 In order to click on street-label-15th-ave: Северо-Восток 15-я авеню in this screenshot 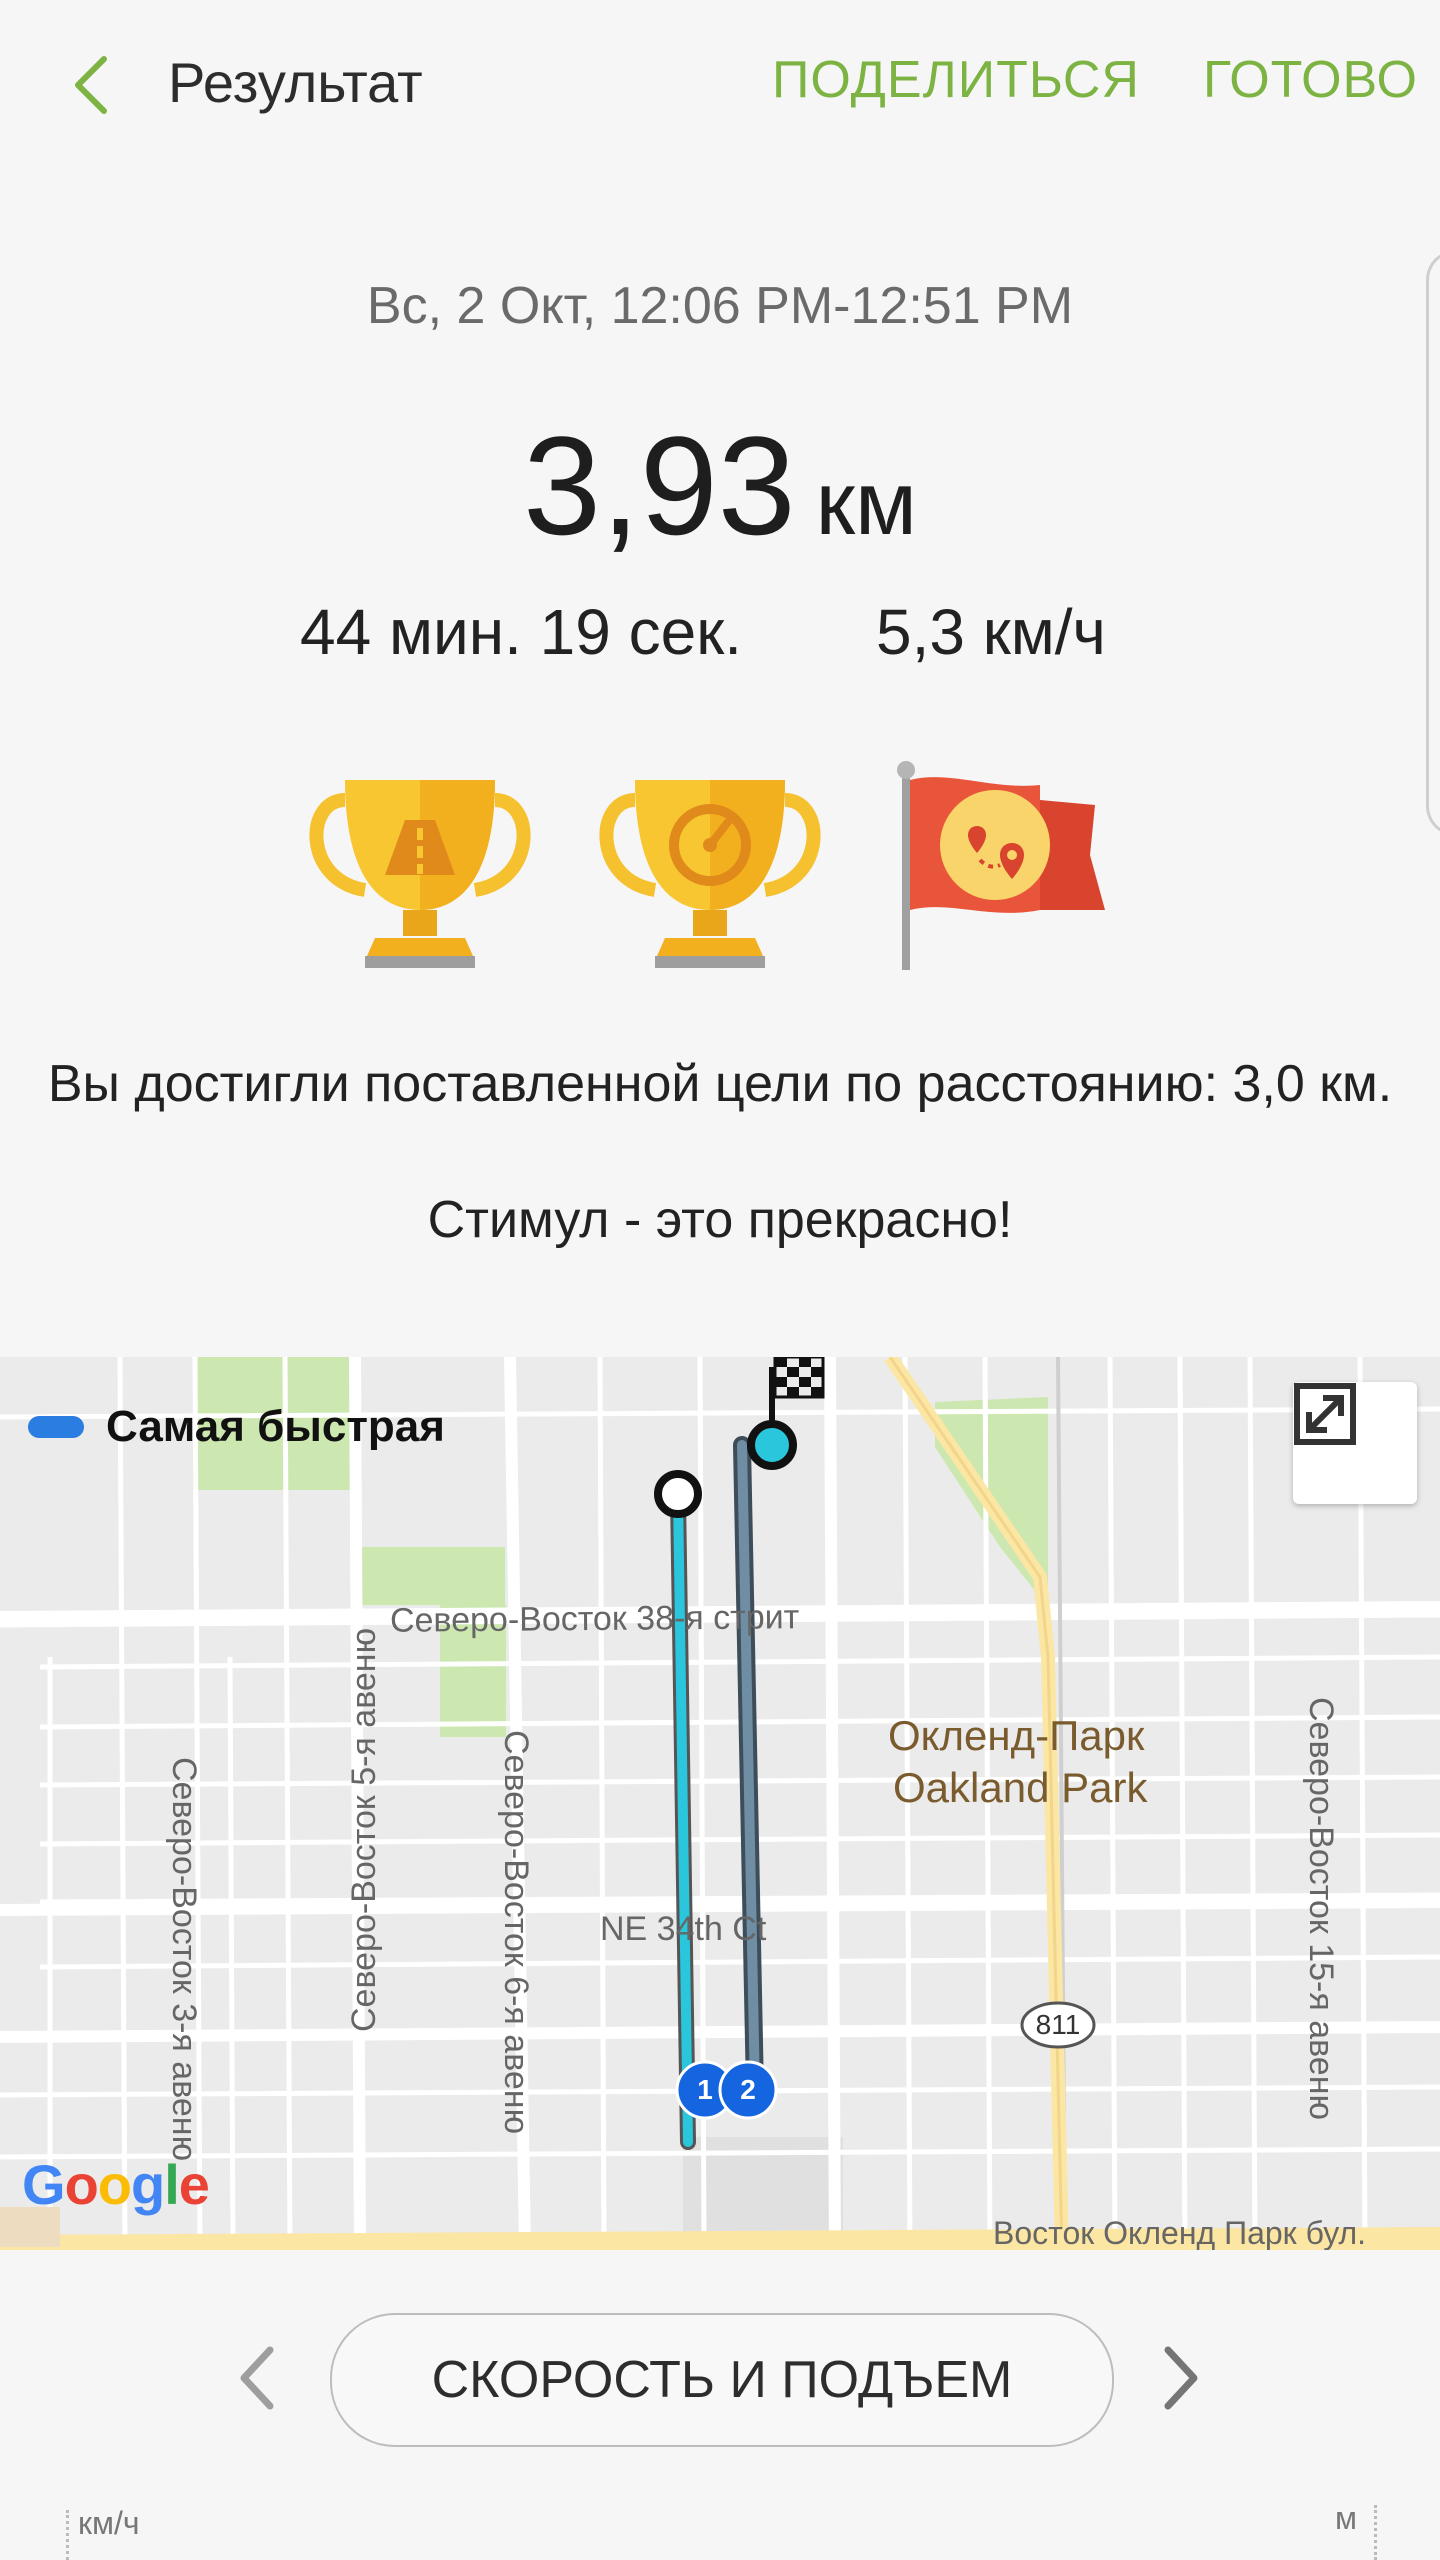, I will do `click(1321, 1908)`.